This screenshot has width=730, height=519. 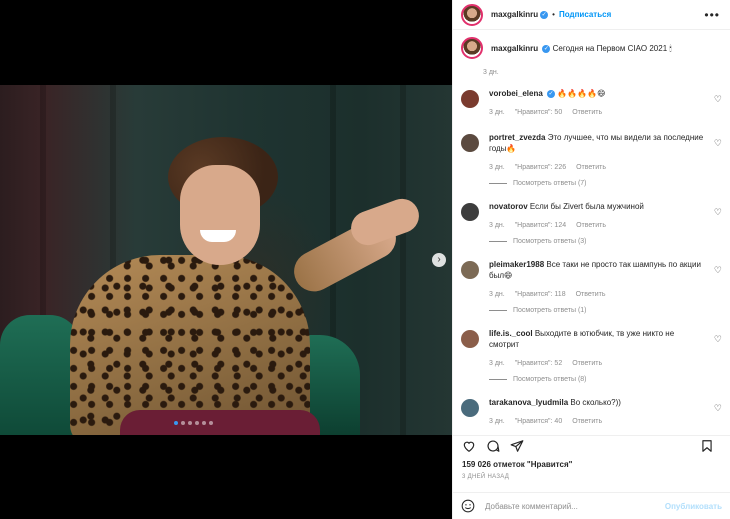 What do you see at coordinates (516, 264) in the screenshot?
I see `commenter-username: pleimaker1988` at bounding box center [516, 264].